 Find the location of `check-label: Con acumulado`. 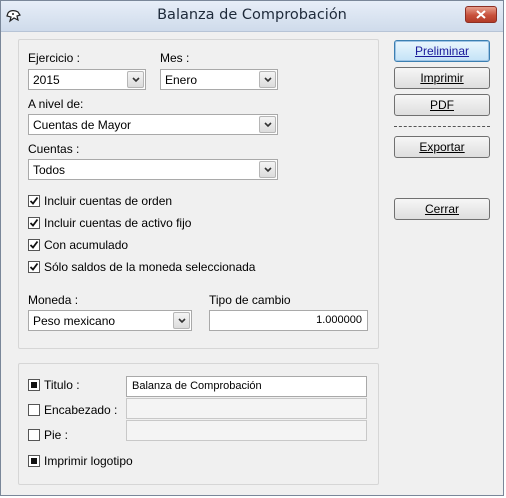

check-label: Con acumulado is located at coordinates (86, 245).